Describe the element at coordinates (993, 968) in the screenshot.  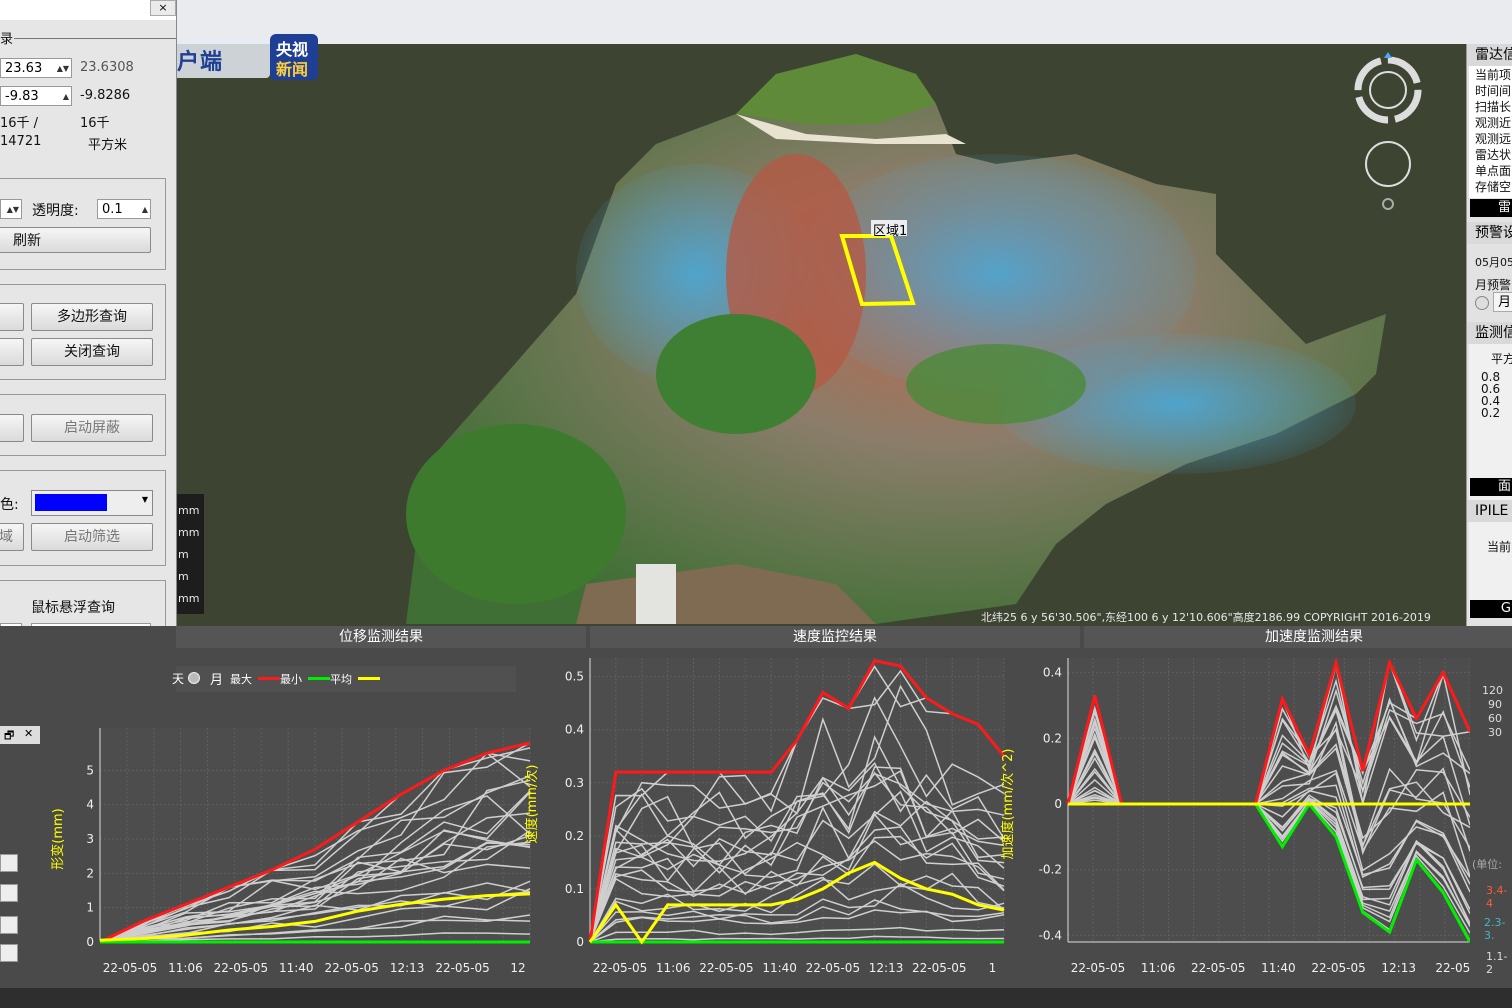
I see `x-tick-label: 1` at that location.